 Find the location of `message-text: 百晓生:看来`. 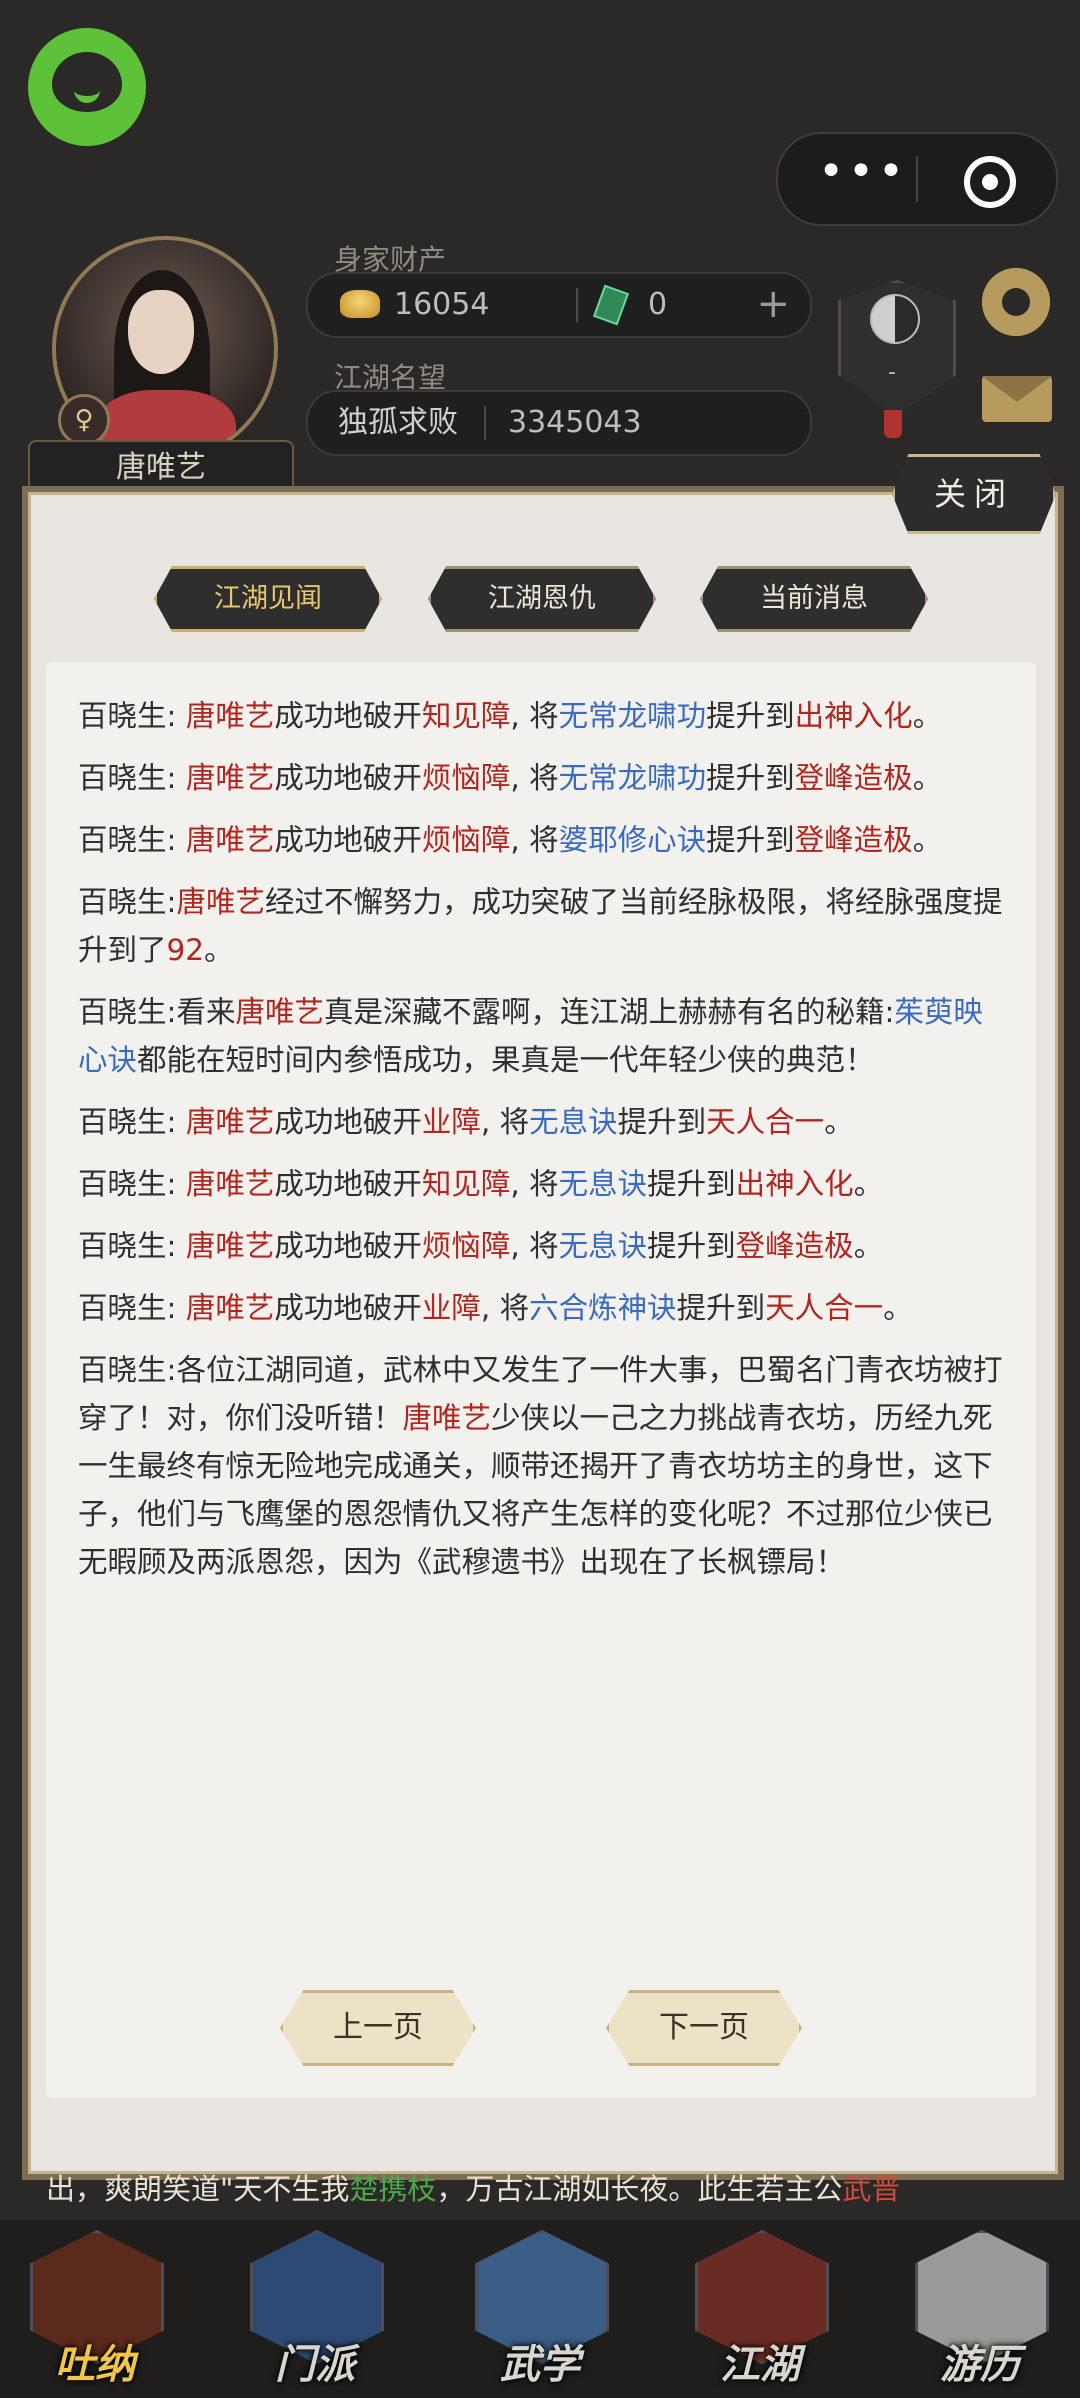

message-text: 百晓生:看来 is located at coordinates (157, 1012).